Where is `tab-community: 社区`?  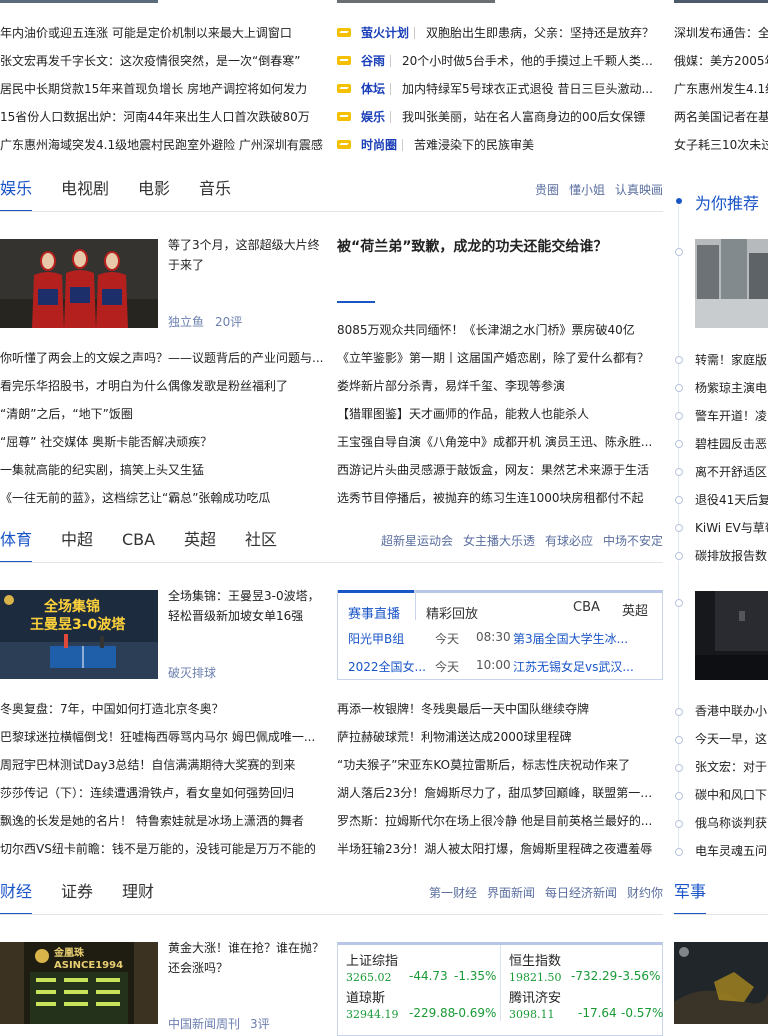
tab-community: 社区 is located at coordinates (261, 540).